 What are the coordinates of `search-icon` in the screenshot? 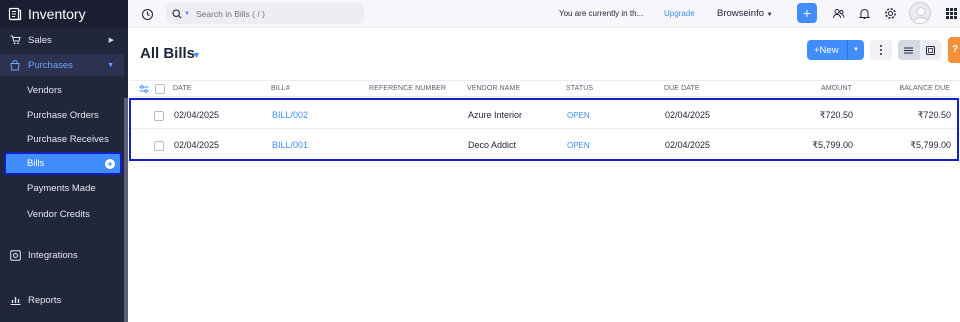 It's located at (177, 13).